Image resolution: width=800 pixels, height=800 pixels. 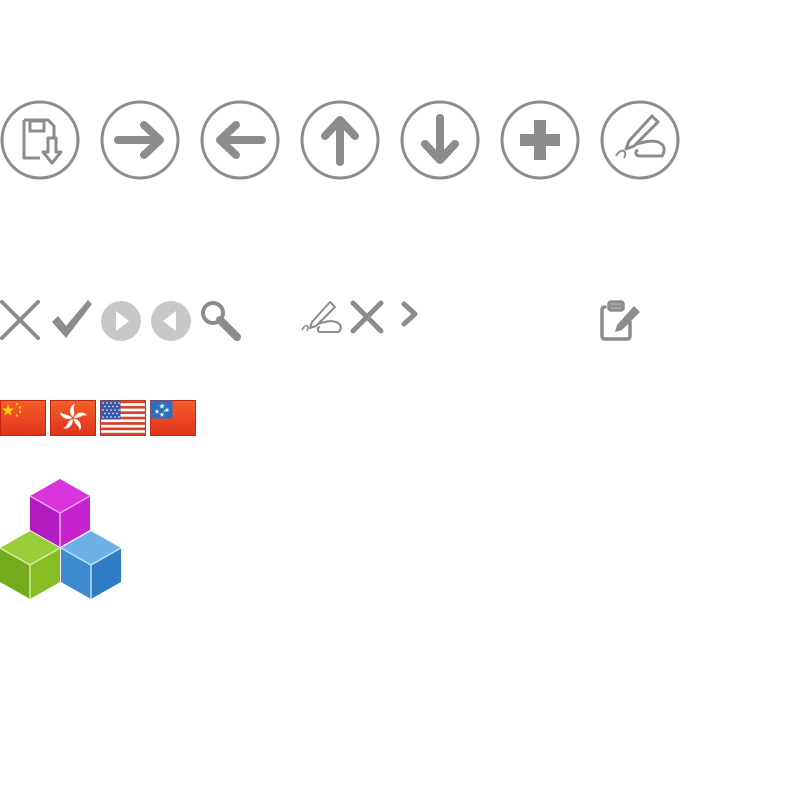 I want to click on arrow-up-icon, so click(x=340, y=140).